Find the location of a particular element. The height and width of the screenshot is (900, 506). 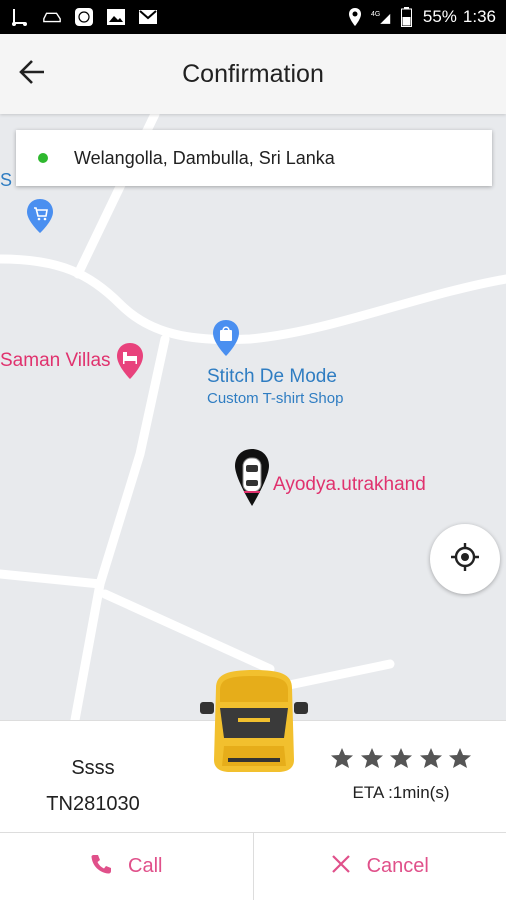

poi-label-s: S is located at coordinates (6, 180).